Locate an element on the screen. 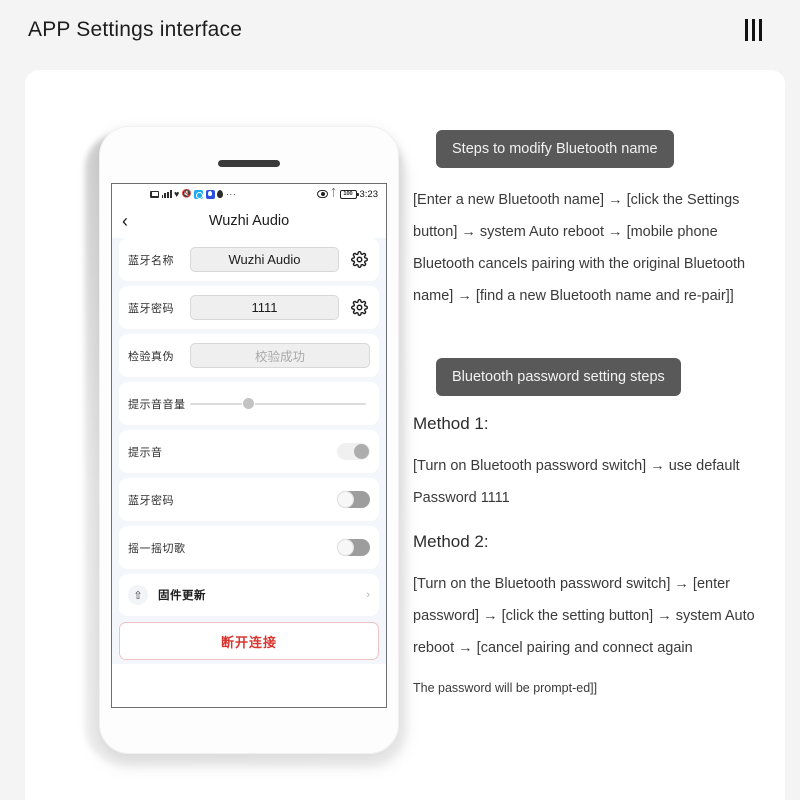  battery-icon: 100 is located at coordinates (349, 194).